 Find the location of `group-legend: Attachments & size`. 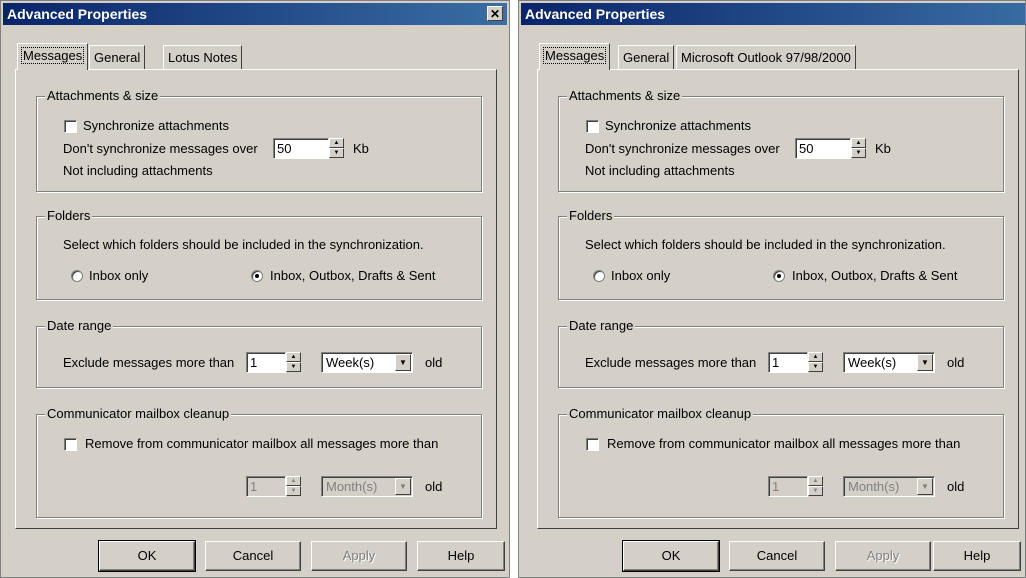

group-legend: Attachments & size is located at coordinates (103, 95).